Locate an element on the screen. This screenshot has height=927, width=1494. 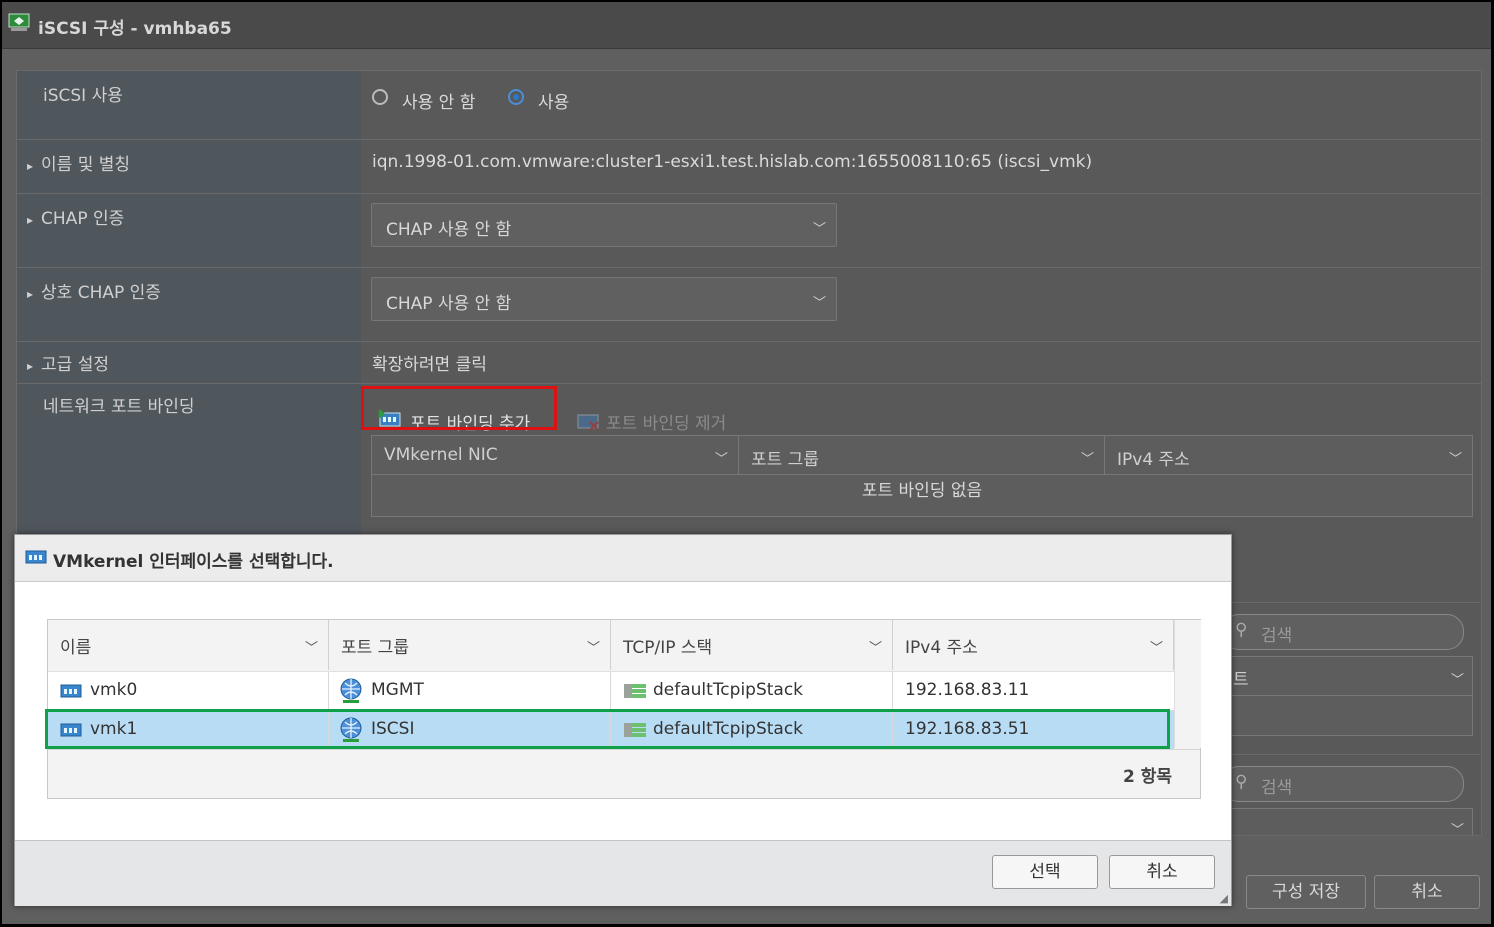
grid-footer-divider is located at coordinates (624, 749).